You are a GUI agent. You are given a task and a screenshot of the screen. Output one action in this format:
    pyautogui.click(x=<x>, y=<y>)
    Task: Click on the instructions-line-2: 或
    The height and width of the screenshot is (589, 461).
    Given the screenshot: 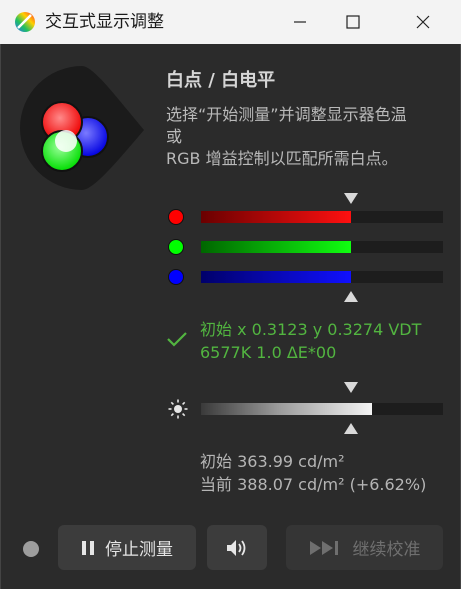 What is the action you would take?
    pyautogui.click(x=174, y=136)
    